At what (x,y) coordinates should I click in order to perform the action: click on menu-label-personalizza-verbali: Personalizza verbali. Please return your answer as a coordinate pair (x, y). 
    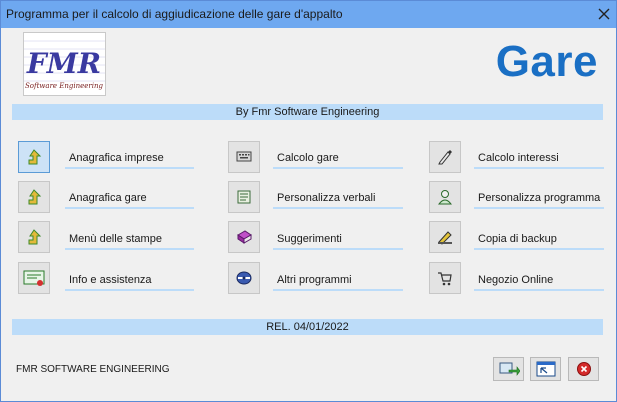
    Looking at the image, I should click on (338, 199).